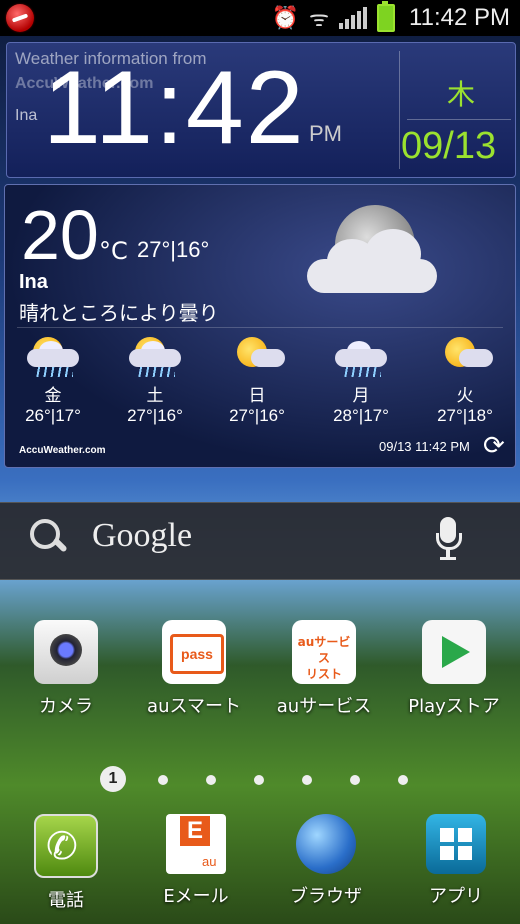 The height and width of the screenshot is (924, 520). I want to click on app-notification-icon, so click(20, 18).